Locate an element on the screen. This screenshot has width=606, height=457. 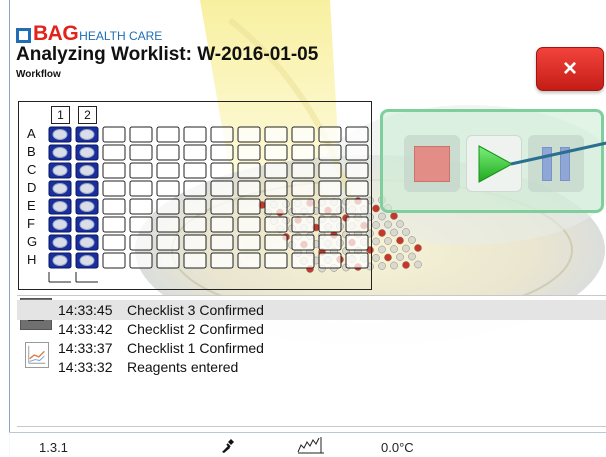
log-entry: 14:33:32 Reagents entered is located at coordinates (311, 367).